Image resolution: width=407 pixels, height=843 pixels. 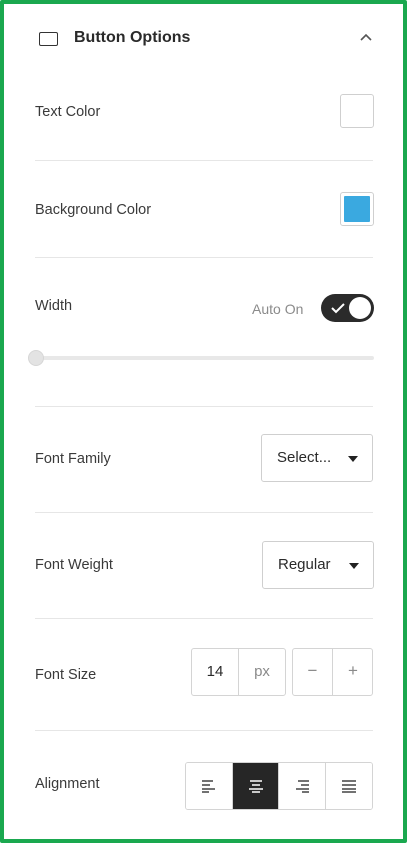 What do you see at coordinates (36, 358) in the screenshot?
I see `width-slider-thumb` at bounding box center [36, 358].